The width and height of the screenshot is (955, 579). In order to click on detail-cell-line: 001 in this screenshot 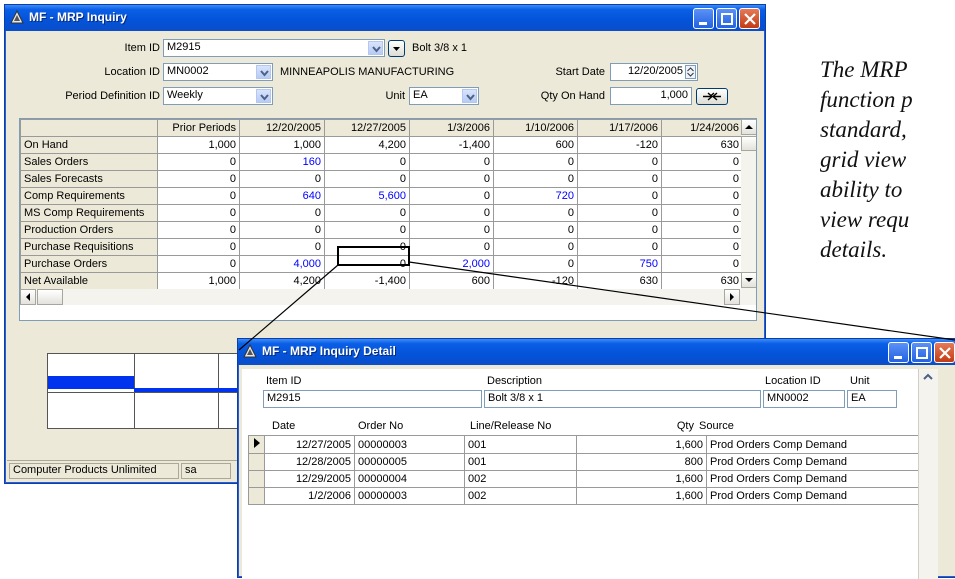, I will do `click(520, 444)`.